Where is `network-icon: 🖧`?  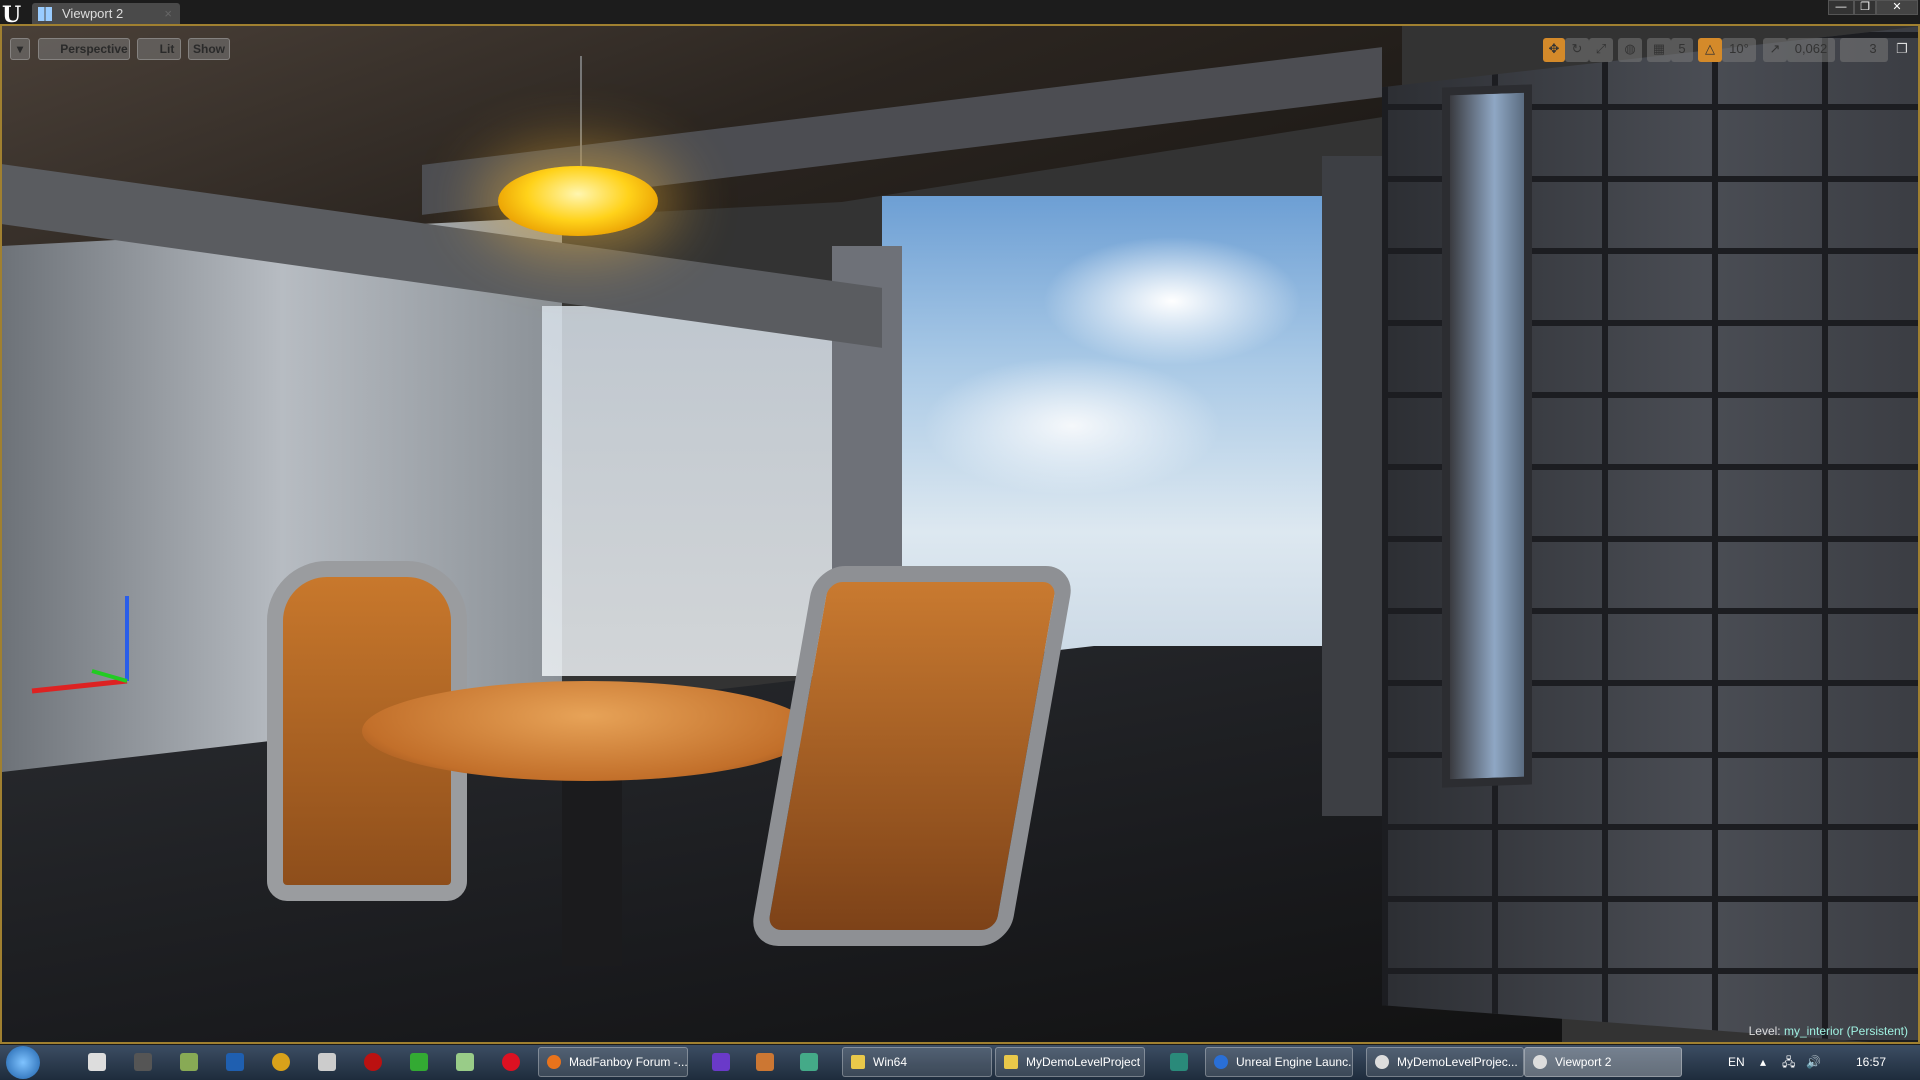 network-icon: 🖧 is located at coordinates (1788, 1062).